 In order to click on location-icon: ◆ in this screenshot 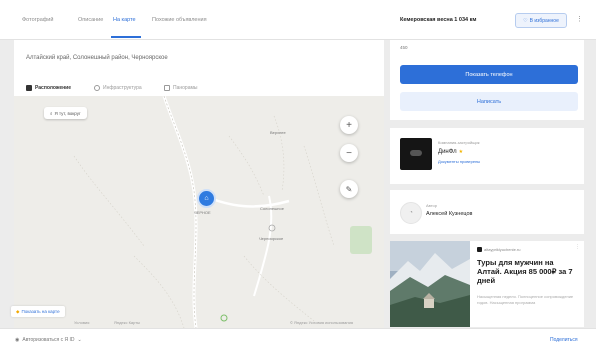, I will do `click(18, 311)`.